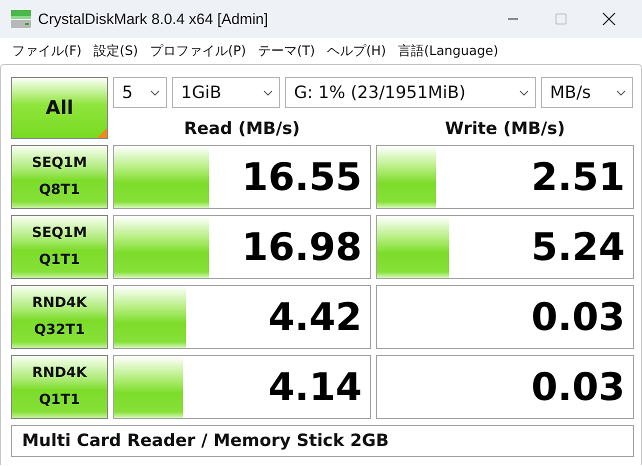  What do you see at coordinates (578, 177) in the screenshot?
I see `speed-value: 2.51` at bounding box center [578, 177].